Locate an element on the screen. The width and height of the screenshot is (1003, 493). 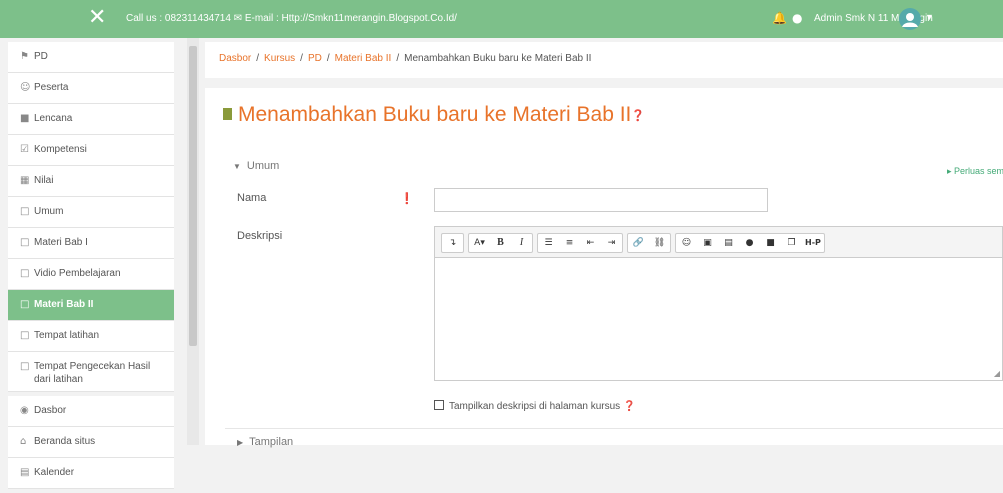
sidebar-item-label: Materi Bab I is located at coordinates (61, 242).